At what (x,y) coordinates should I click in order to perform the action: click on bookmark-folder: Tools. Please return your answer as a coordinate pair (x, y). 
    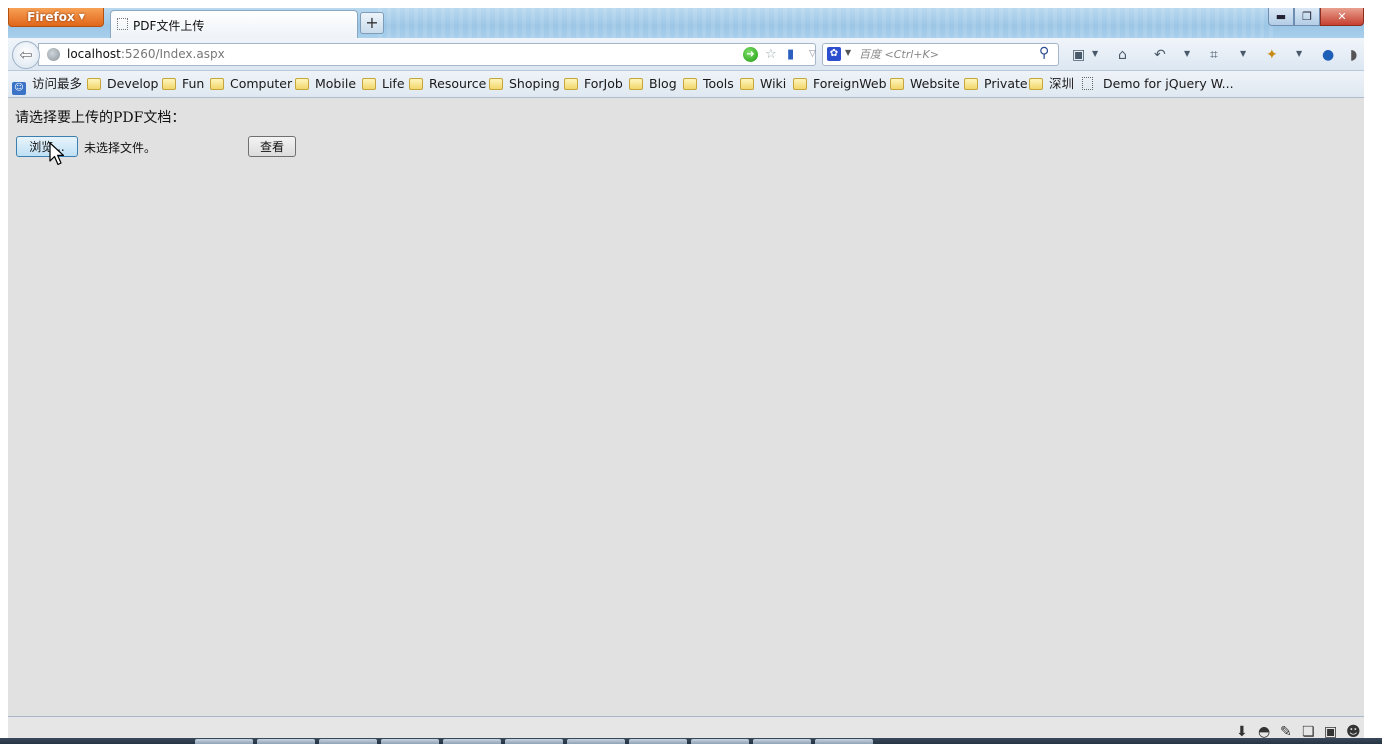
    Looking at the image, I should click on (708, 84).